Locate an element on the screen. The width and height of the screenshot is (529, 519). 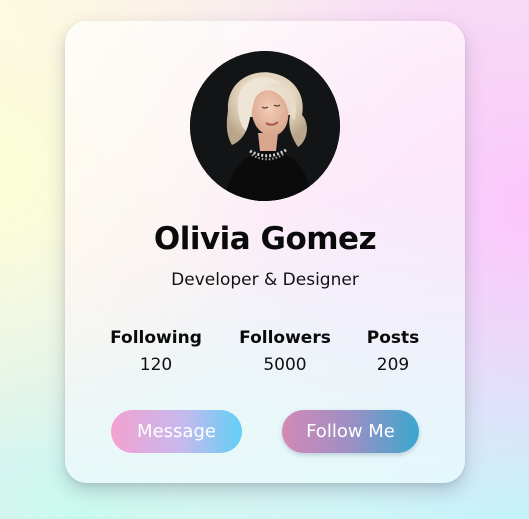
profile-title: Developer & Designer is located at coordinates (265, 280).